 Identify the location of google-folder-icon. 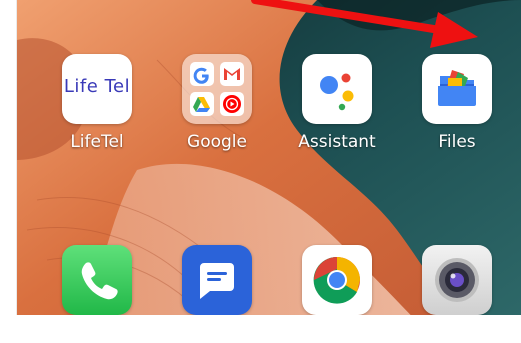
(217, 89).